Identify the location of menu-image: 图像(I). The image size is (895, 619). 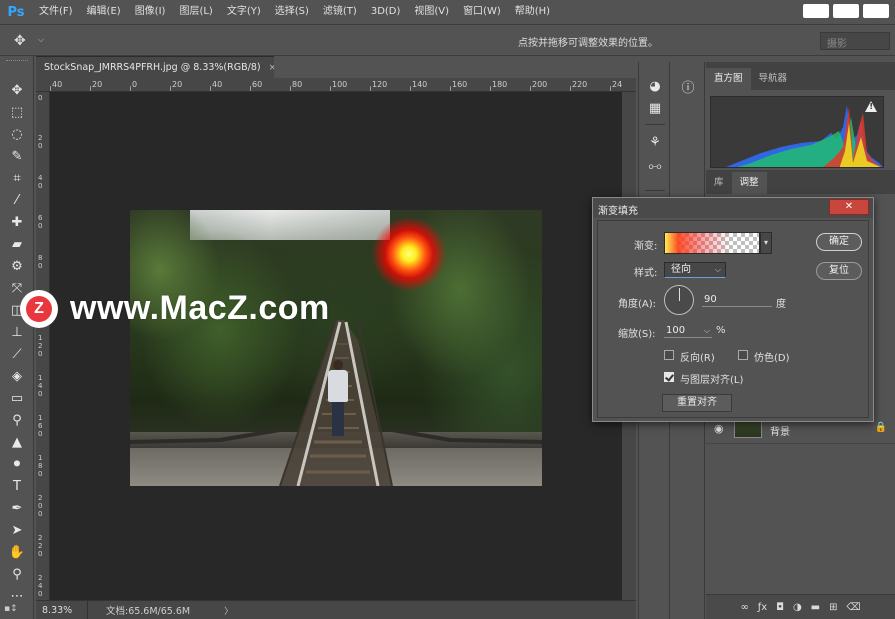
(150, 12).